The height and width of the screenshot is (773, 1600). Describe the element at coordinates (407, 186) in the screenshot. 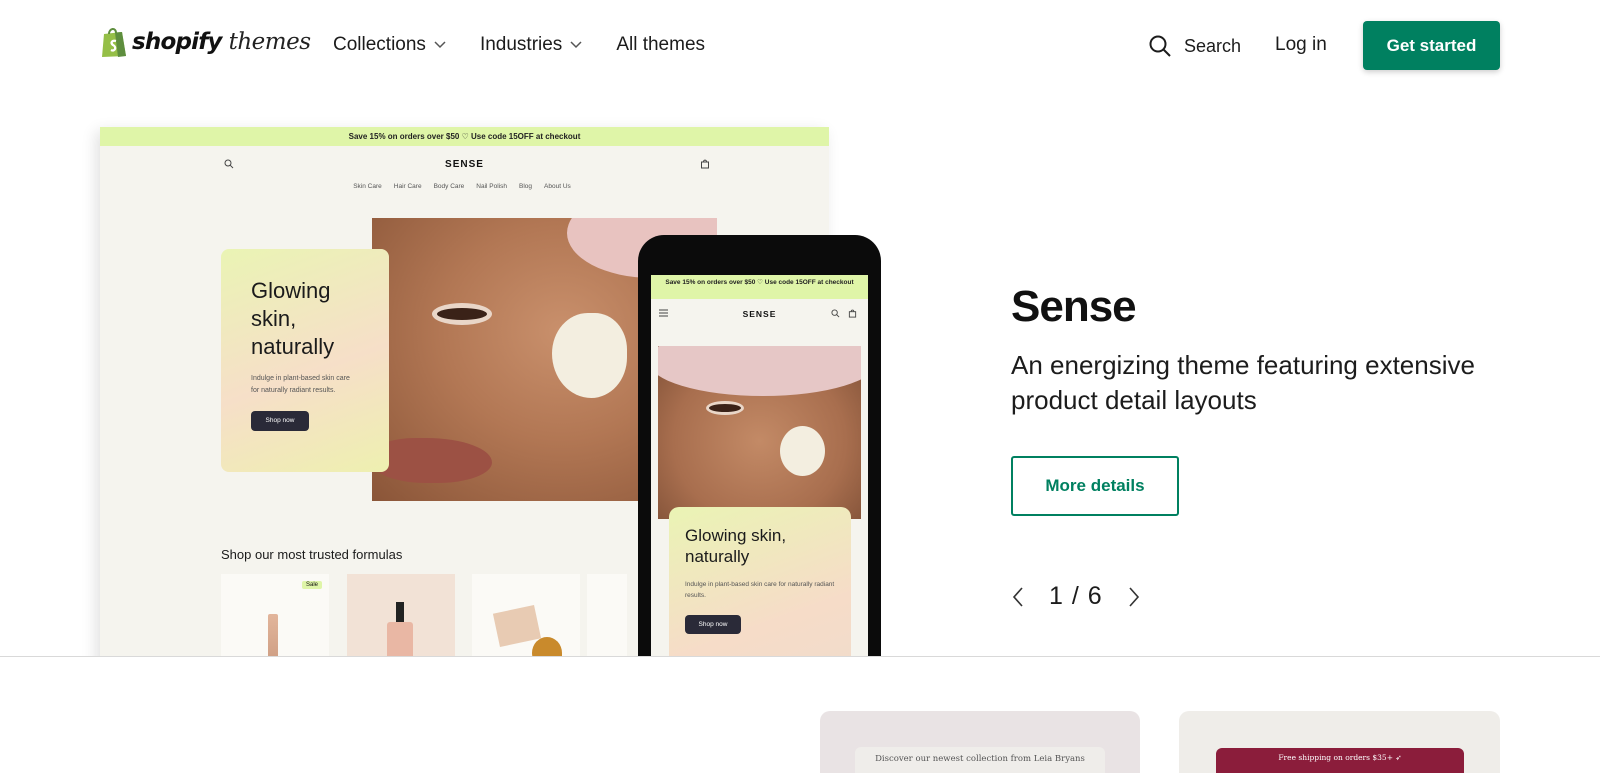

I see `desktop-menu-item: Hair Care` at that location.